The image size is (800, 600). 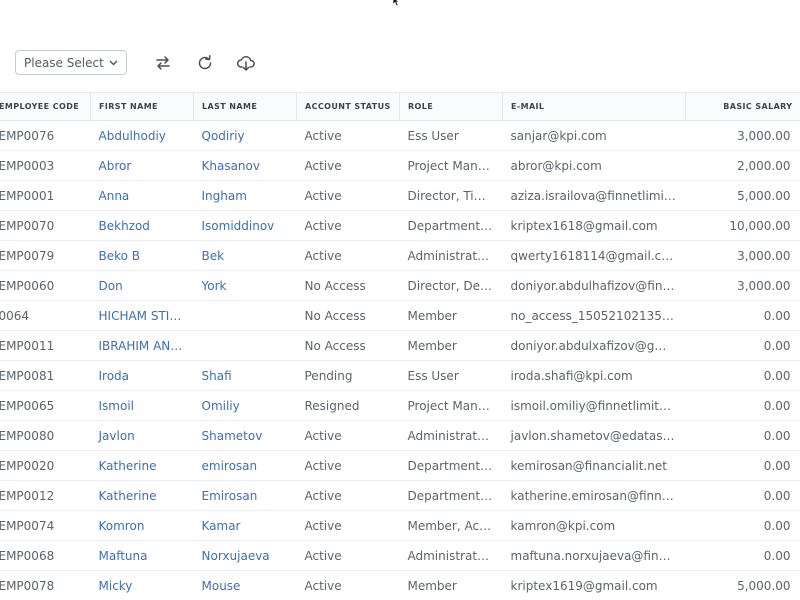 What do you see at coordinates (245, 106) in the screenshot?
I see `column-header-last-name: LAST NAME` at bounding box center [245, 106].